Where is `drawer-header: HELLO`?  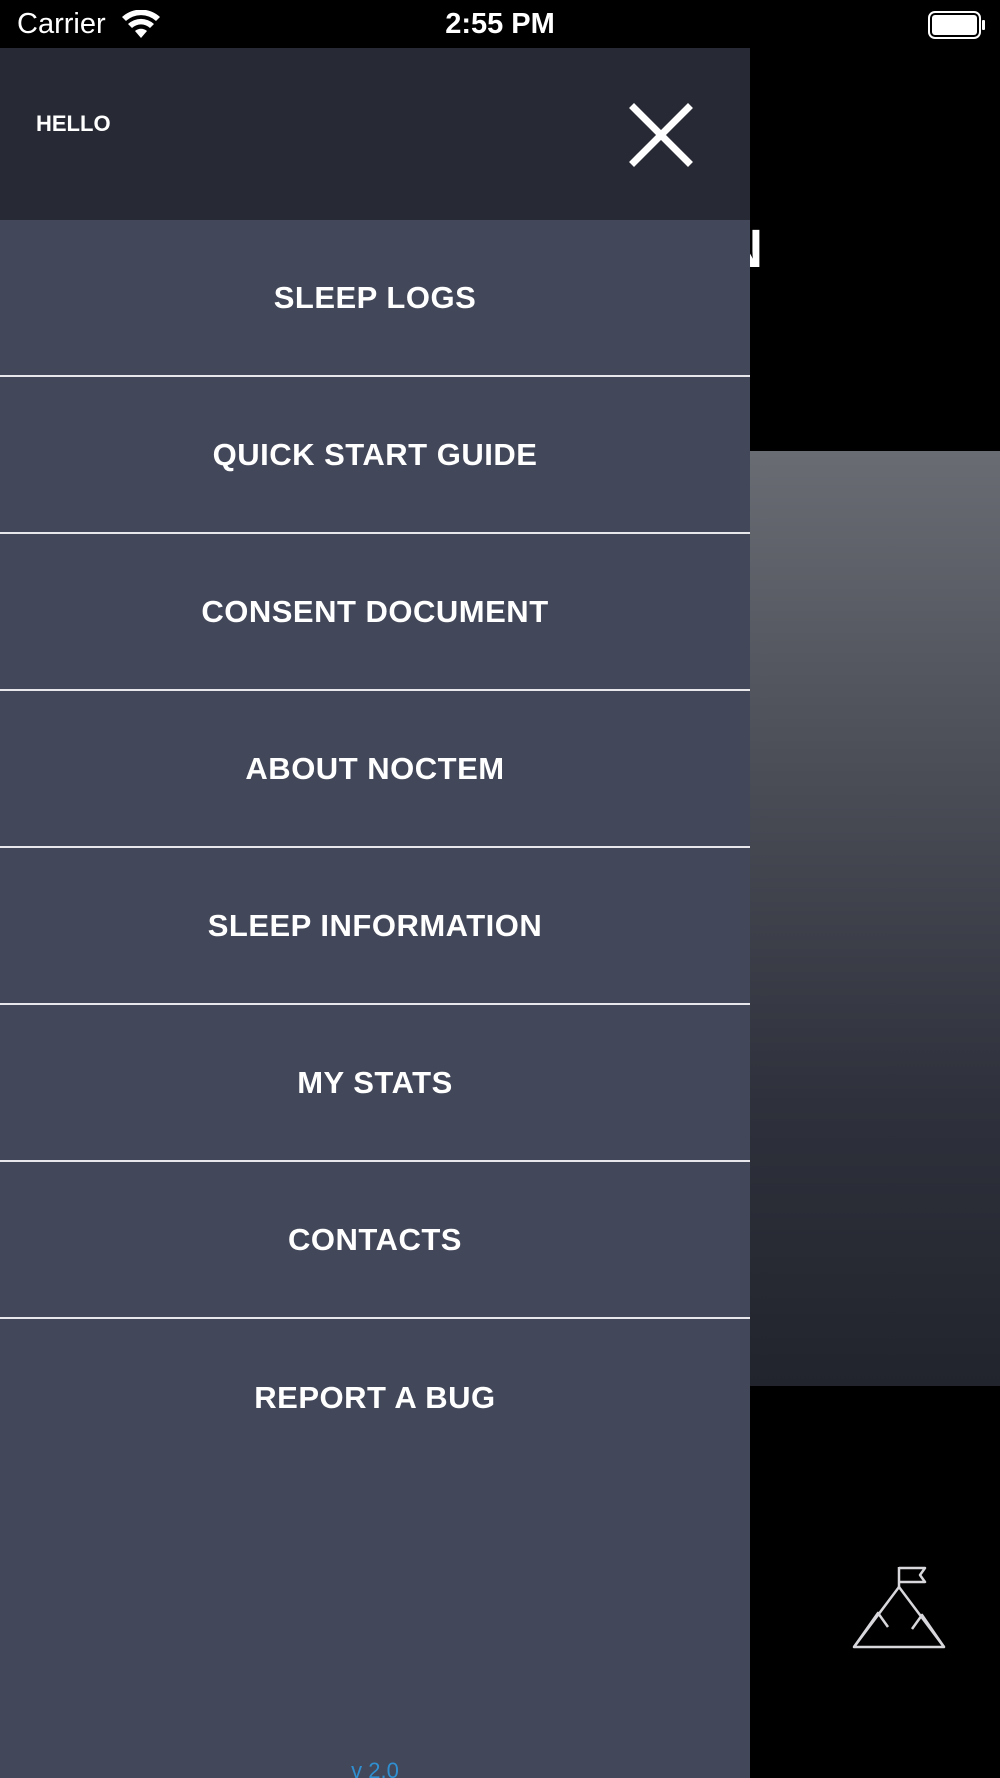
drawer-header: HELLO is located at coordinates (375, 134).